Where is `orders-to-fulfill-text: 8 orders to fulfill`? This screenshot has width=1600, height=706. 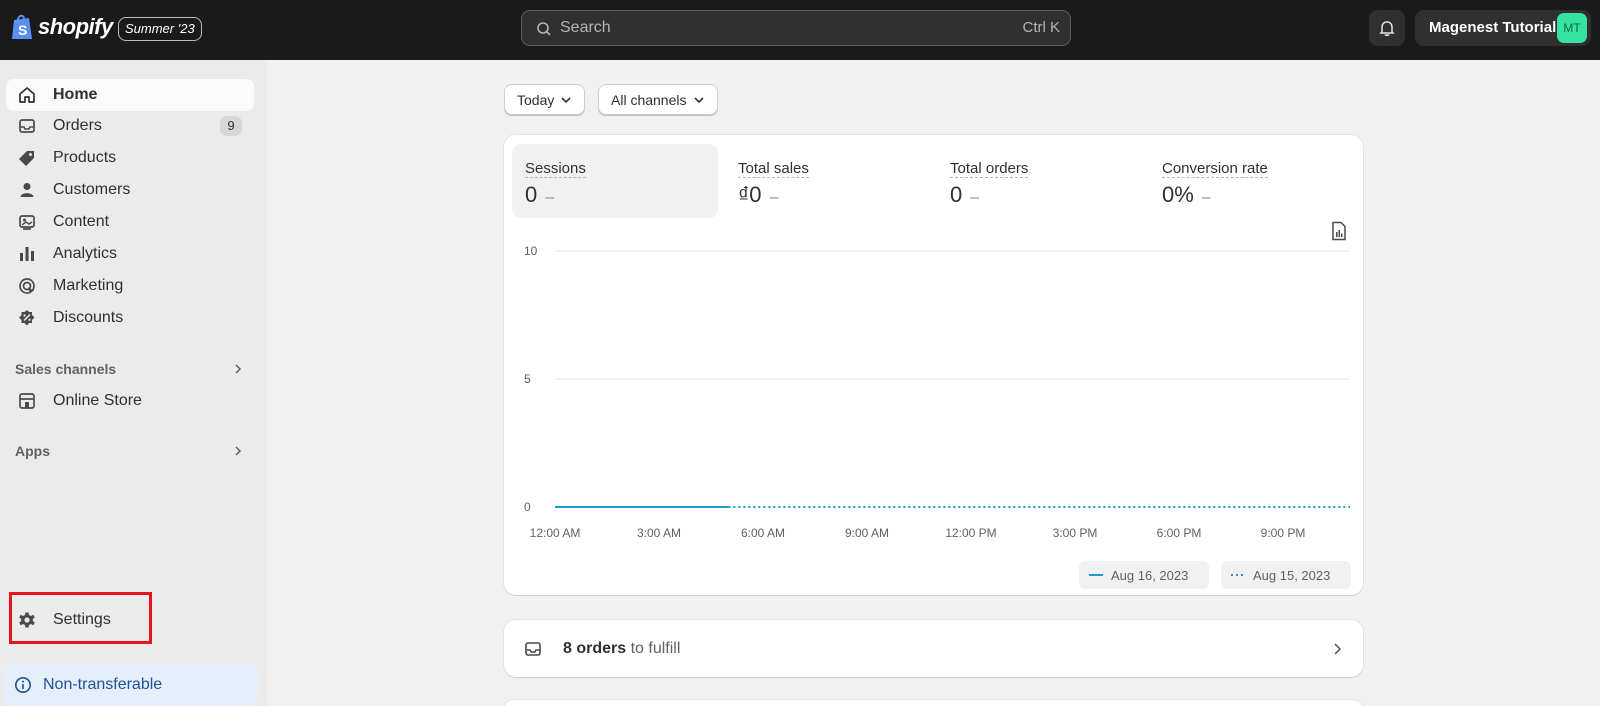 orders-to-fulfill-text: 8 orders to fulfill is located at coordinates (621, 649).